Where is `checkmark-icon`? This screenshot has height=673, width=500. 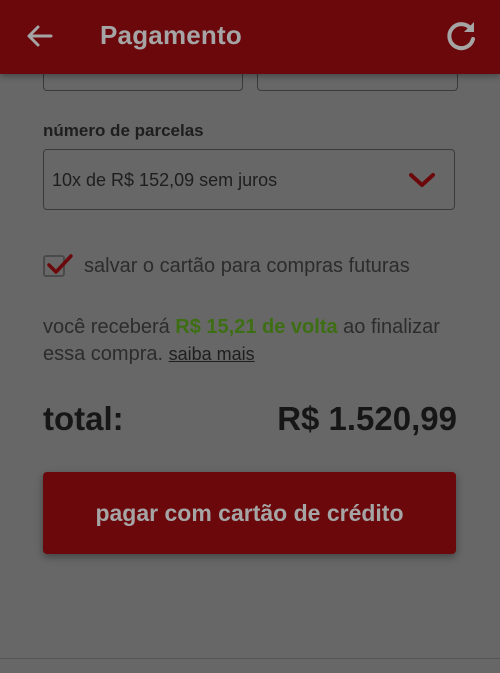
checkmark-icon is located at coordinates (60, 264).